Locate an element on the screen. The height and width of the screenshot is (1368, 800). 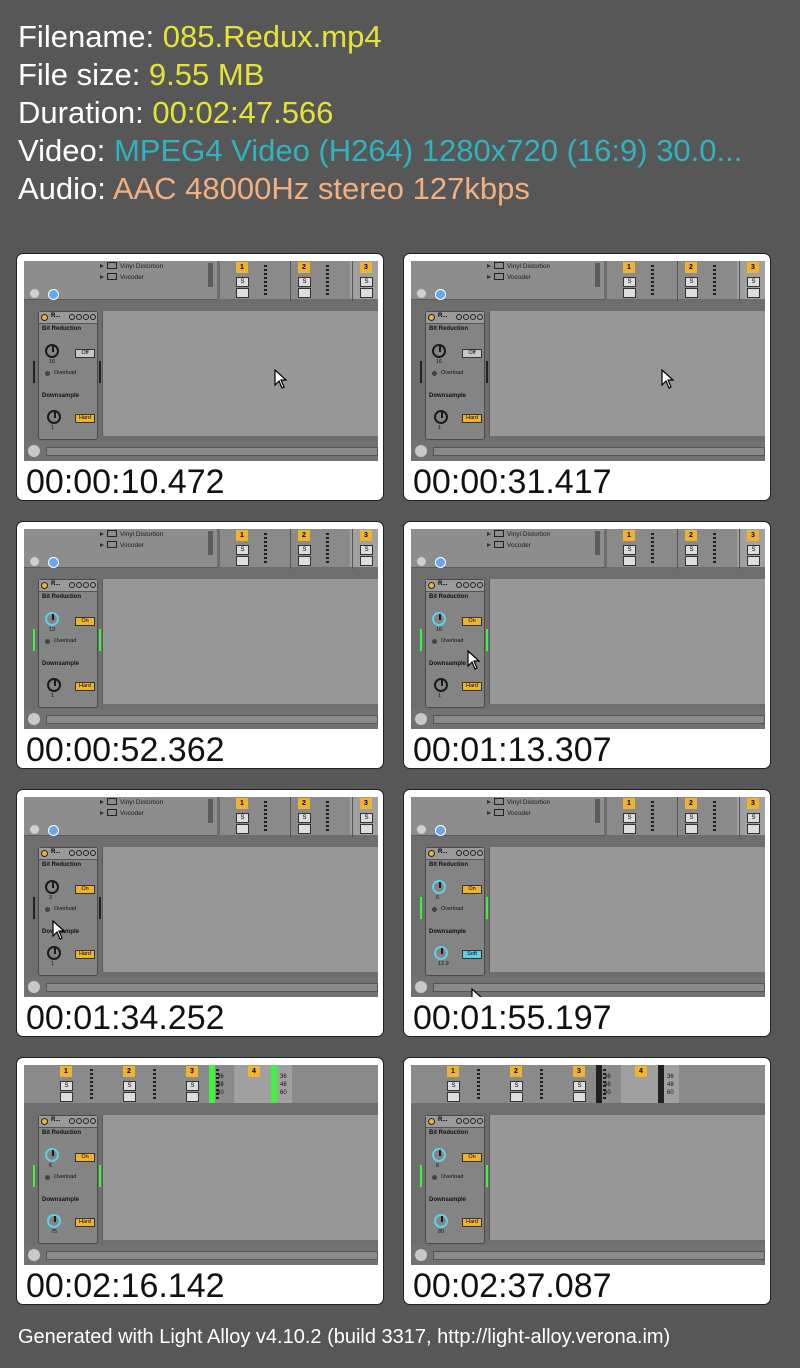
bit-reduction-toggle: Off is located at coordinates (472, 353).